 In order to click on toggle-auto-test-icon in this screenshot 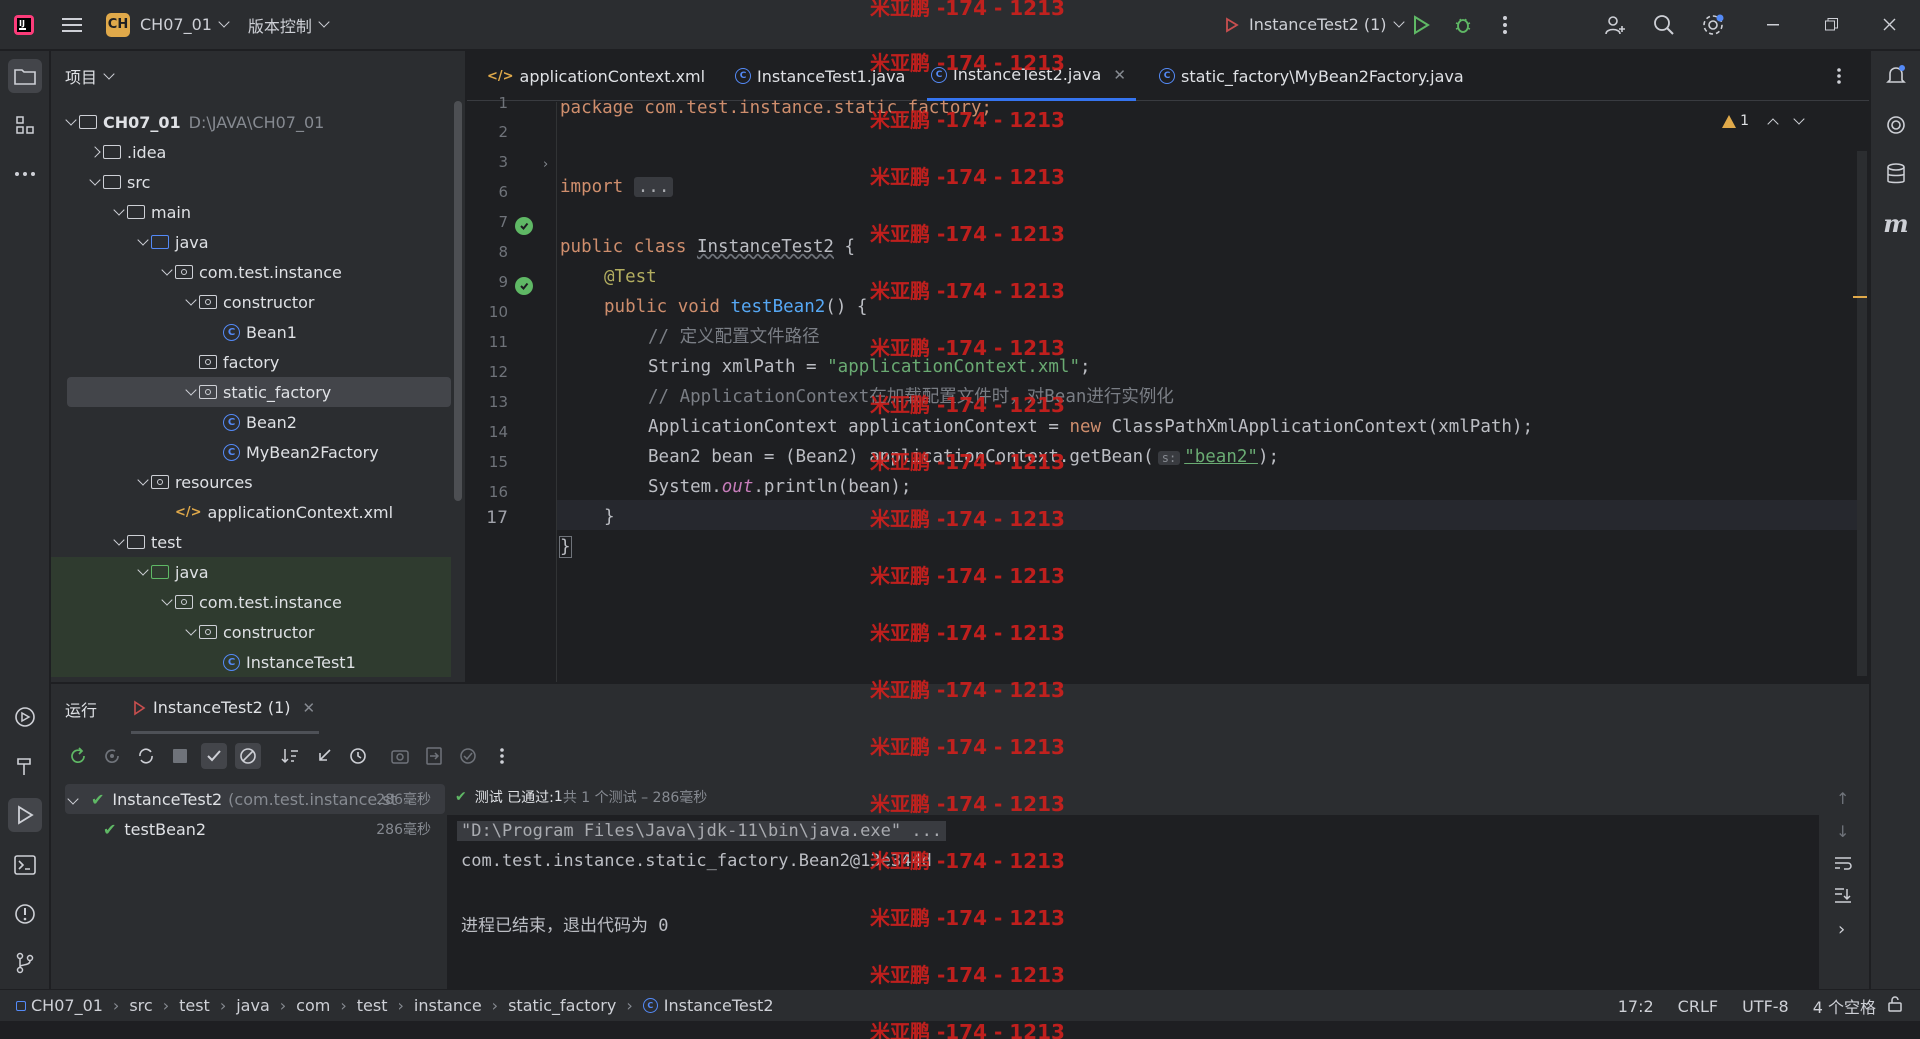, I will do `click(146, 756)`.